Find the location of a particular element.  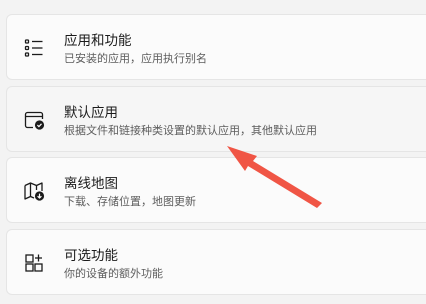

optional-features-icon is located at coordinates (34, 263).